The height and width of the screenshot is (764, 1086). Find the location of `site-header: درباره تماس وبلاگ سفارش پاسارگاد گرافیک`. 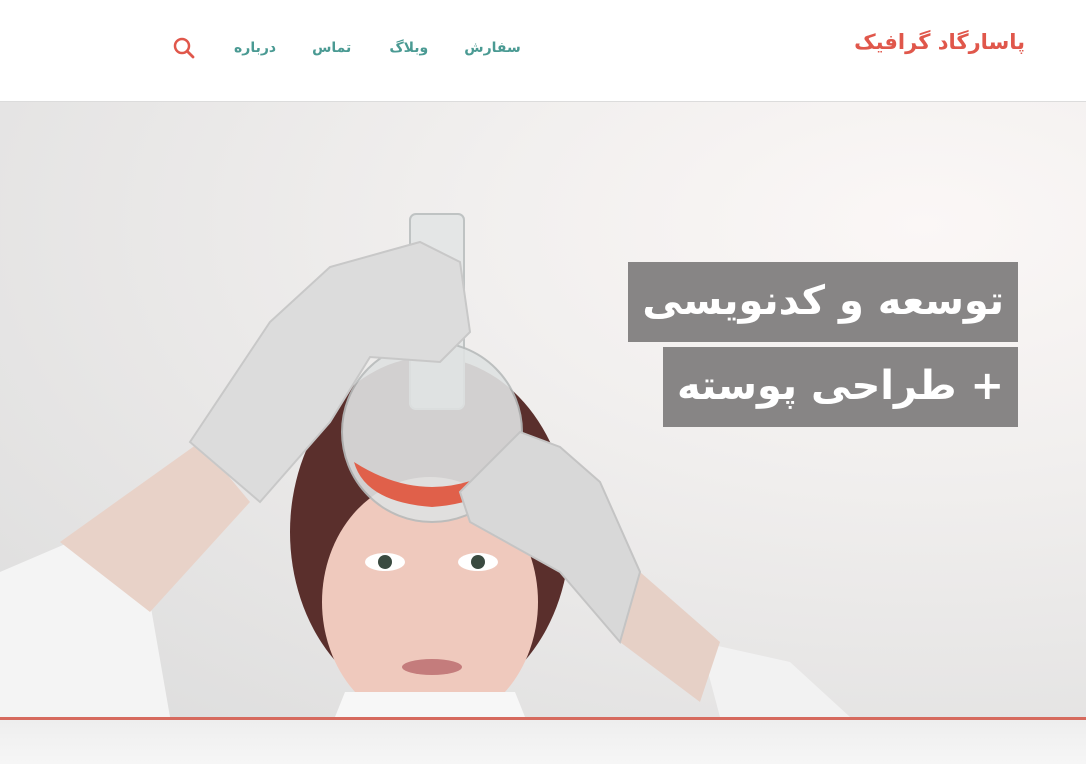

site-header: درباره تماس وبلاگ سفارش پاسارگاد گرافیک is located at coordinates (543, 51).